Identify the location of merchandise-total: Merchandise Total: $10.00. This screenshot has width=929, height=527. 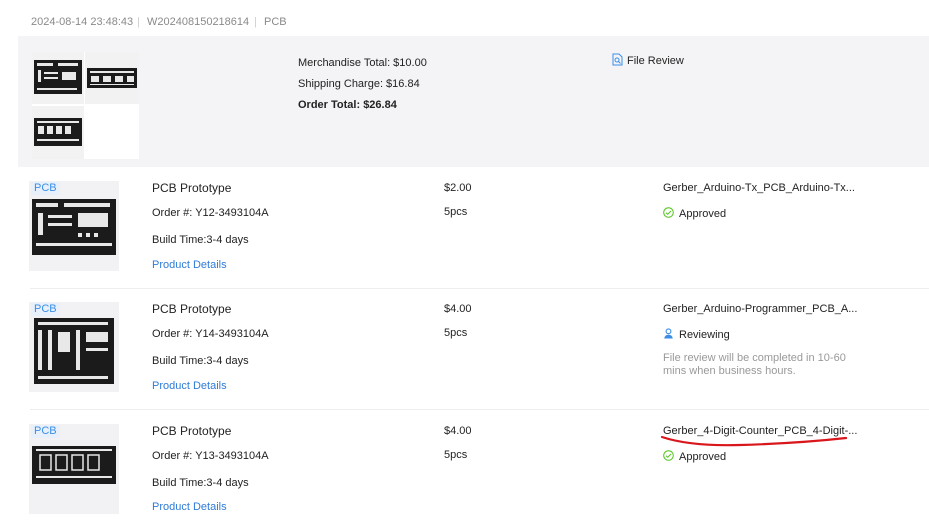
(362, 63).